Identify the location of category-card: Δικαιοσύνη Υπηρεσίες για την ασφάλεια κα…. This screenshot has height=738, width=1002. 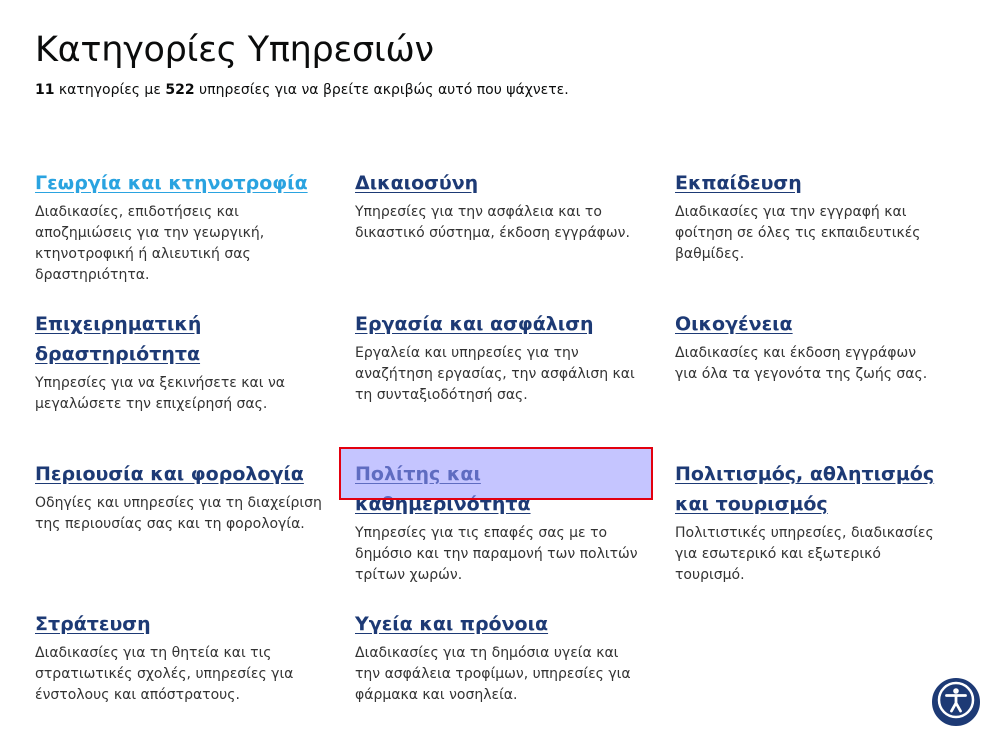
(515, 238).